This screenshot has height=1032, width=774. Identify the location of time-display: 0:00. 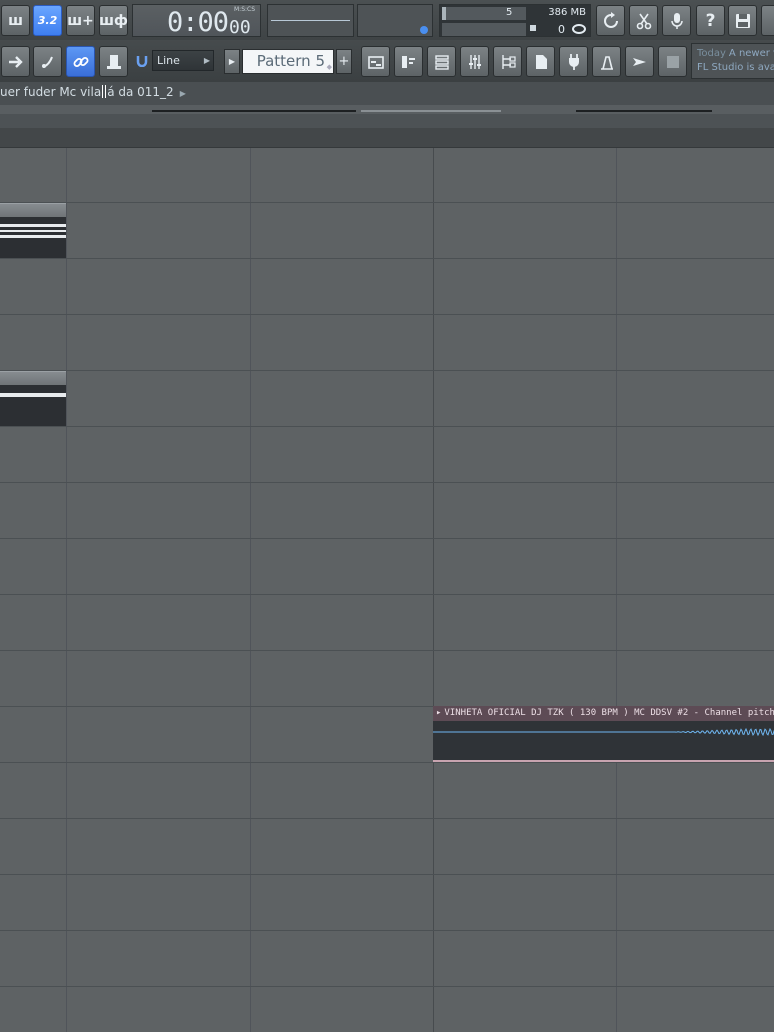
(198, 22).